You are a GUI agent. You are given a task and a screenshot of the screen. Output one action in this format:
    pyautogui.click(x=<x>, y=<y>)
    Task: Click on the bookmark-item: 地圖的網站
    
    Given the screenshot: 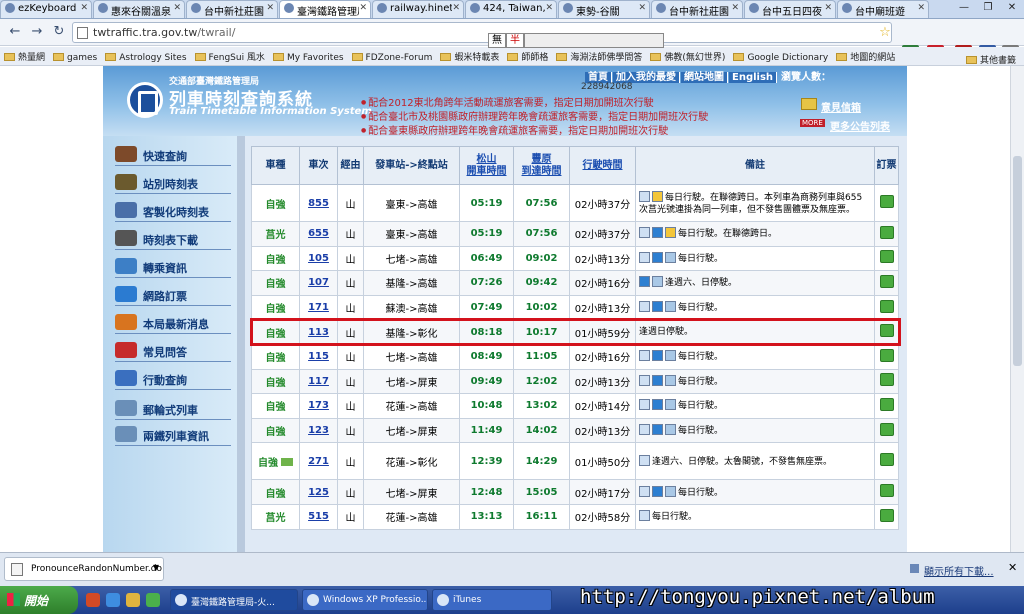 What is the action you would take?
    pyautogui.click(x=865, y=56)
    